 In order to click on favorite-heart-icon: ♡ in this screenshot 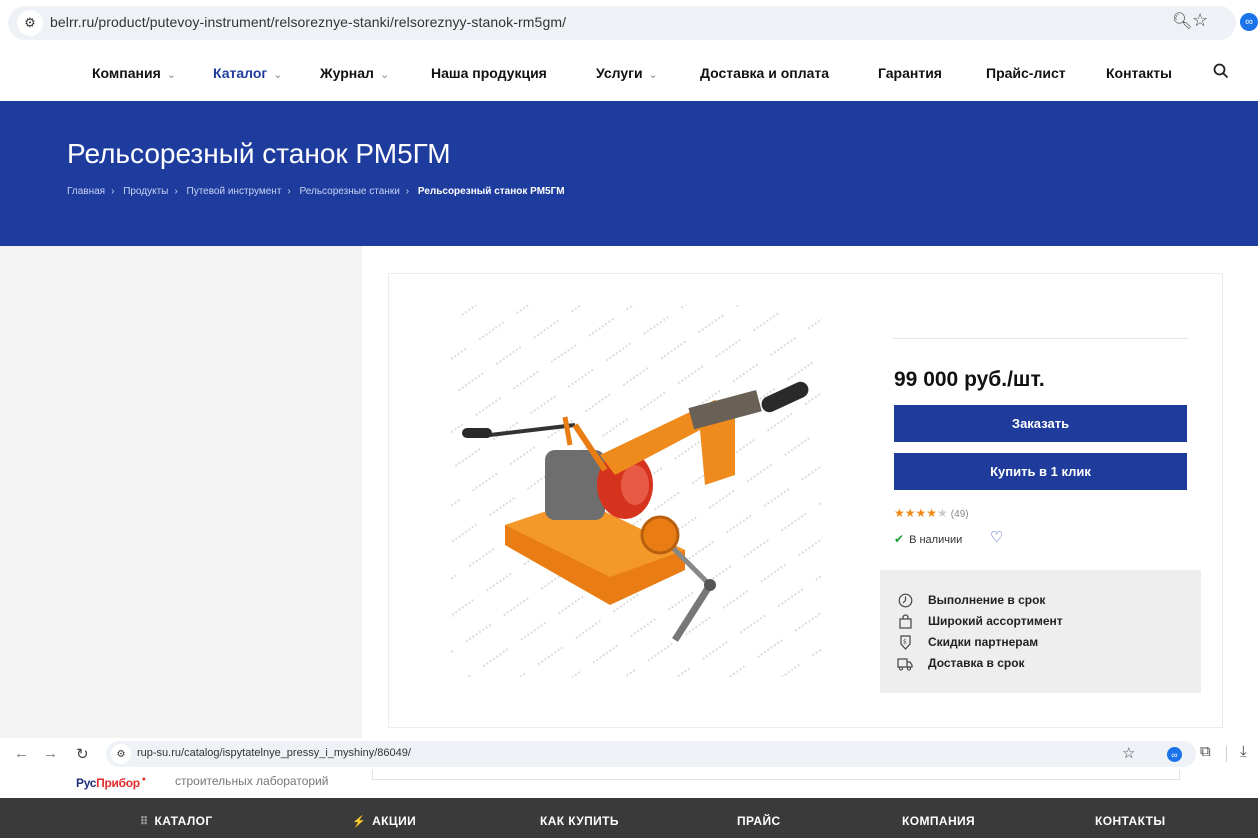, I will do `click(996, 537)`.